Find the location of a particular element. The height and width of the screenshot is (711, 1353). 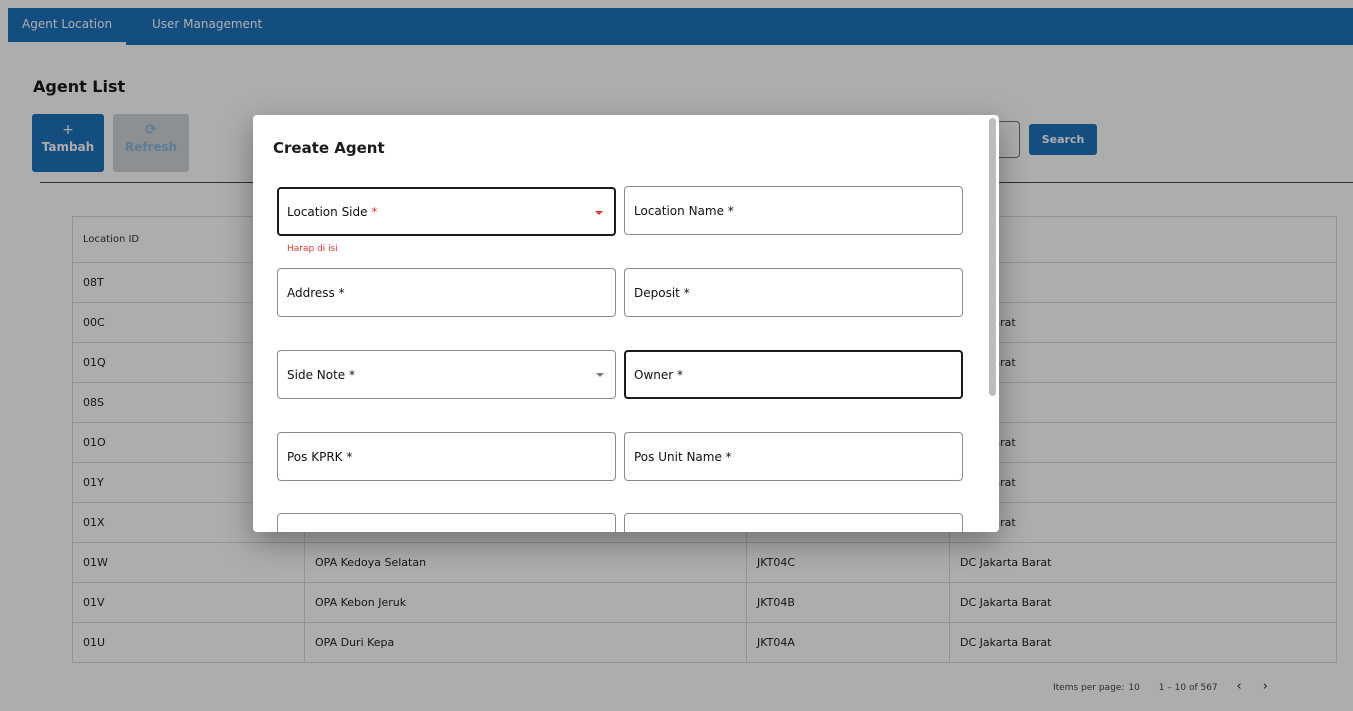

dialog-scrollbar is located at coordinates (992, 257).